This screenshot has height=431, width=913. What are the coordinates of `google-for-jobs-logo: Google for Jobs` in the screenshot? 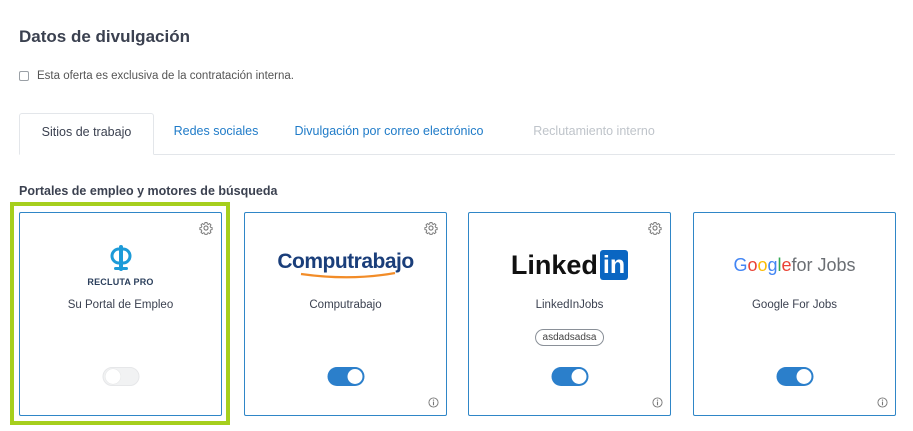 It's located at (794, 265).